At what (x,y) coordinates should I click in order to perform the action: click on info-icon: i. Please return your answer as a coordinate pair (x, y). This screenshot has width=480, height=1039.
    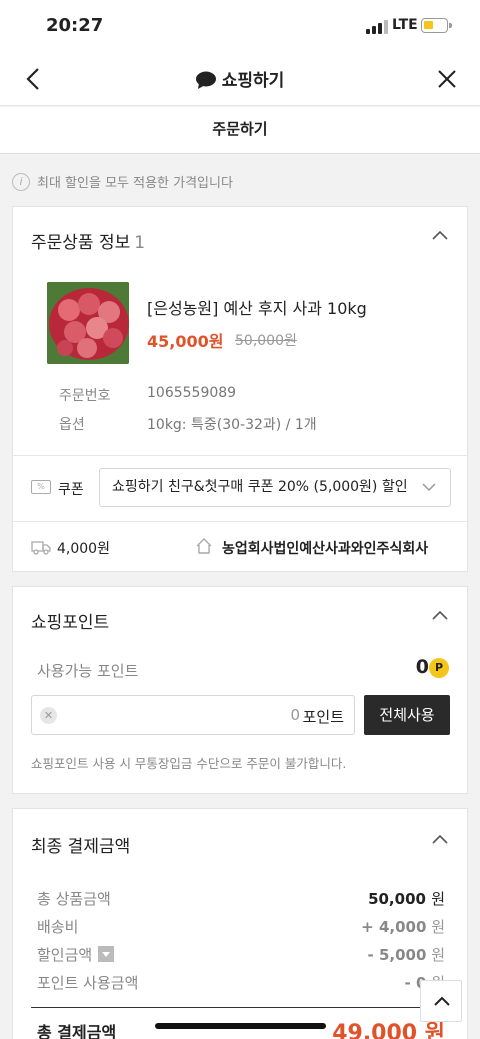
    Looking at the image, I should click on (21, 181).